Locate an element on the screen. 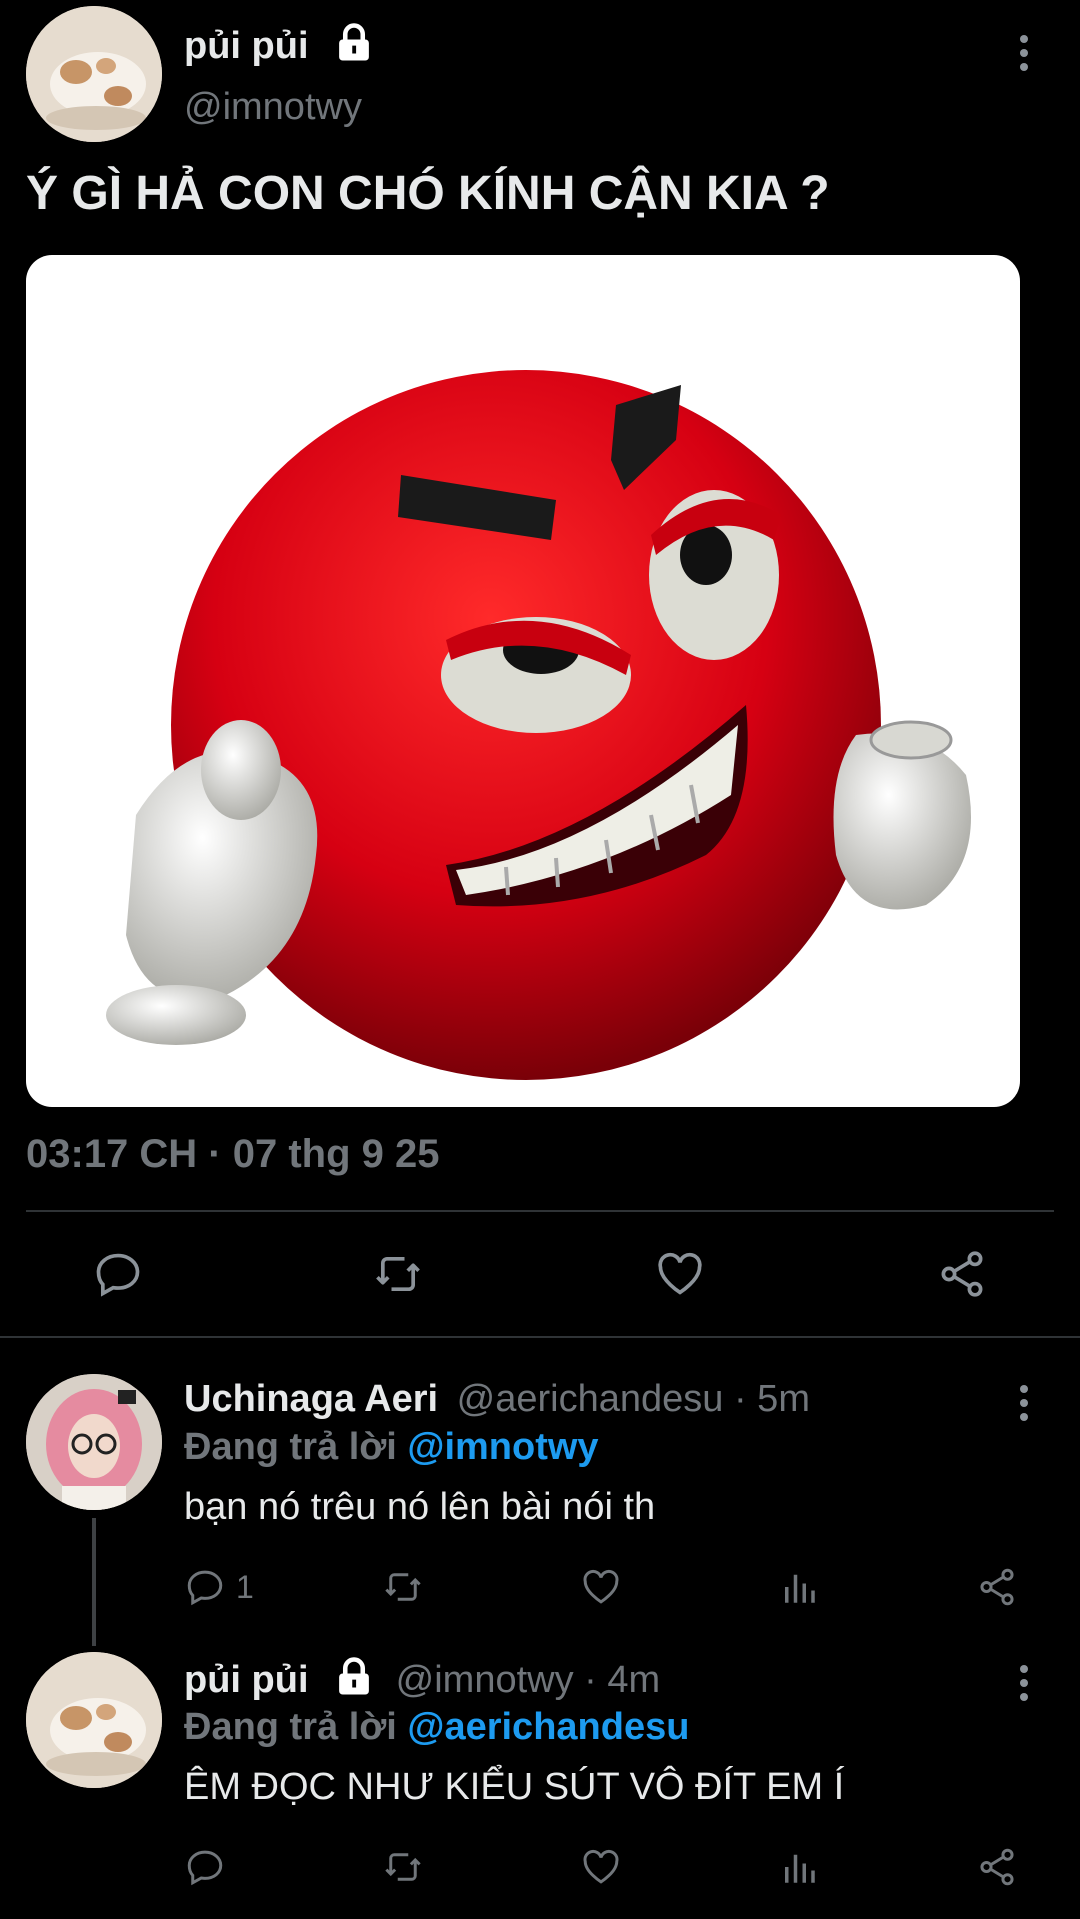 This screenshot has height=1919, width=1080. reply-text: ÊM ĐỌC NHƯ KIỂU SÚT VÔ ĐÍT EM Í is located at coordinates (514, 1787).